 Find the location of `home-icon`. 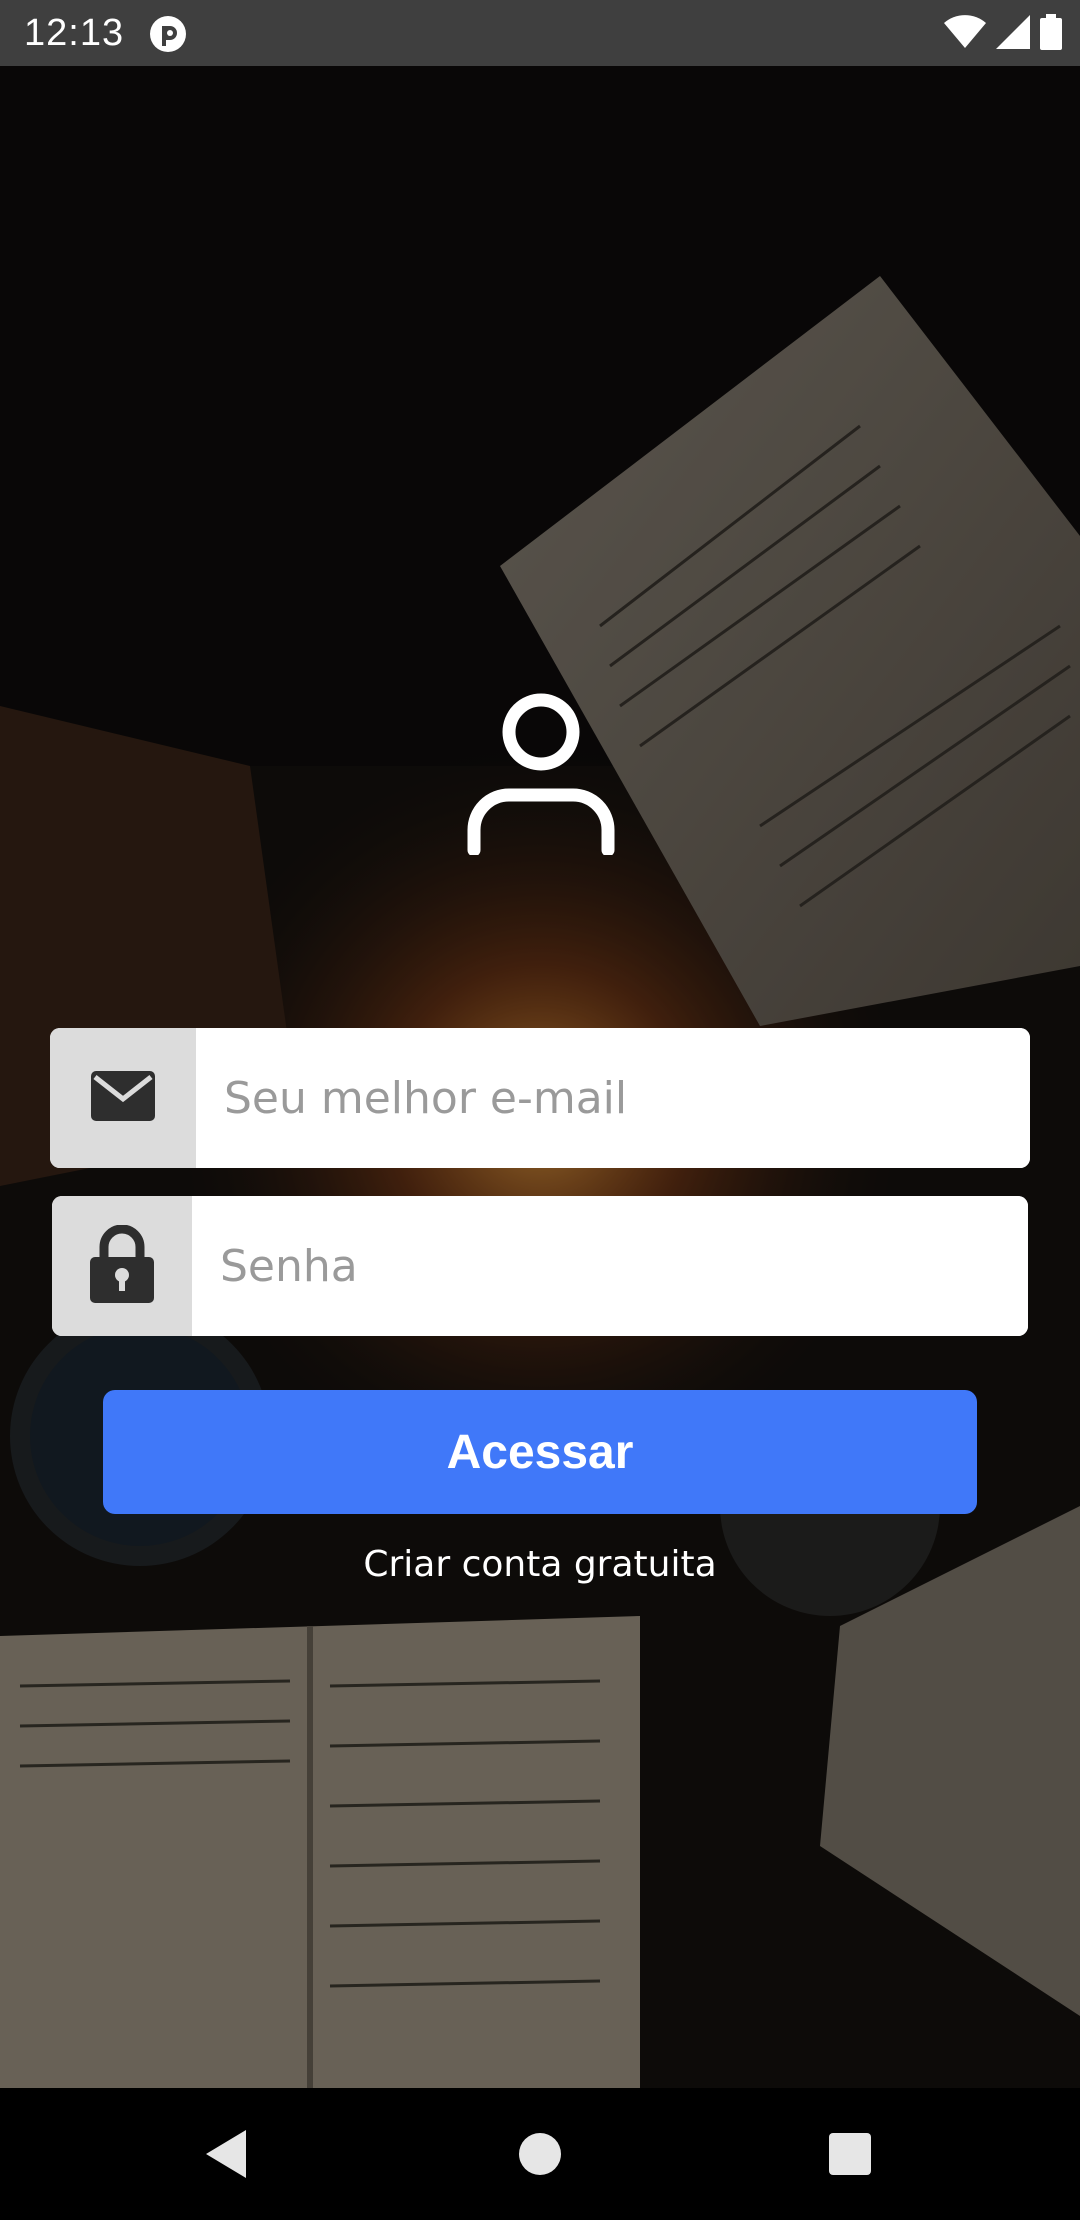

home-icon is located at coordinates (540, 2154).